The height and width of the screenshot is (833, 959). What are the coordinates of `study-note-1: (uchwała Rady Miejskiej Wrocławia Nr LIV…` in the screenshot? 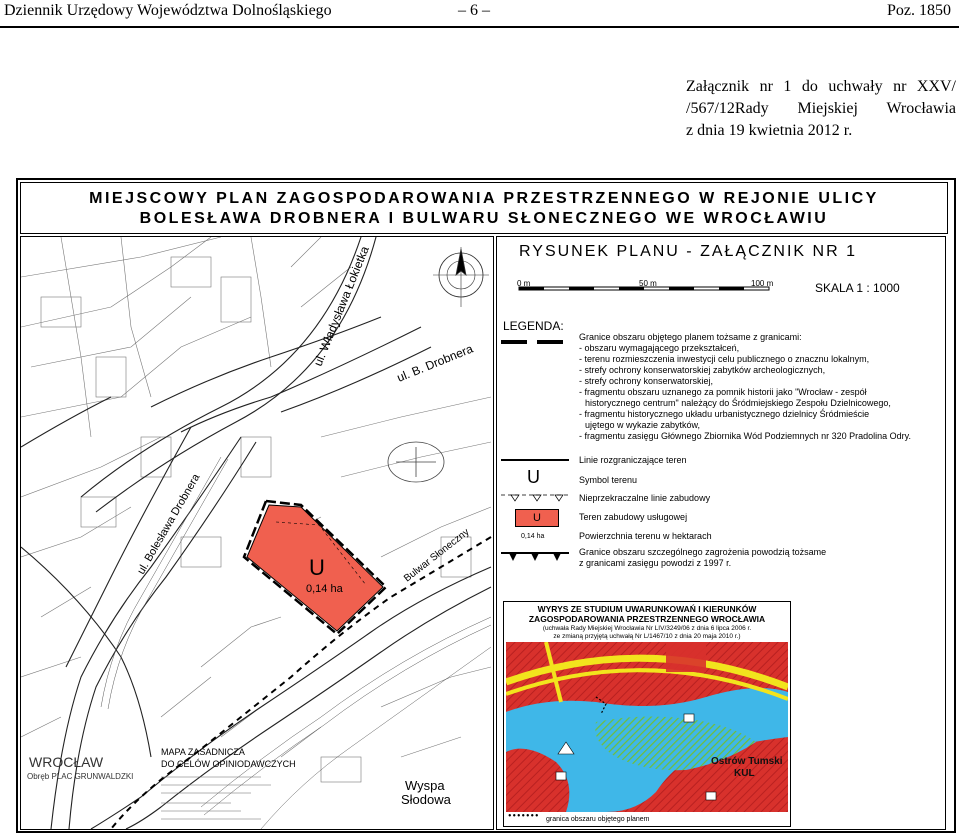 It's located at (647, 628).